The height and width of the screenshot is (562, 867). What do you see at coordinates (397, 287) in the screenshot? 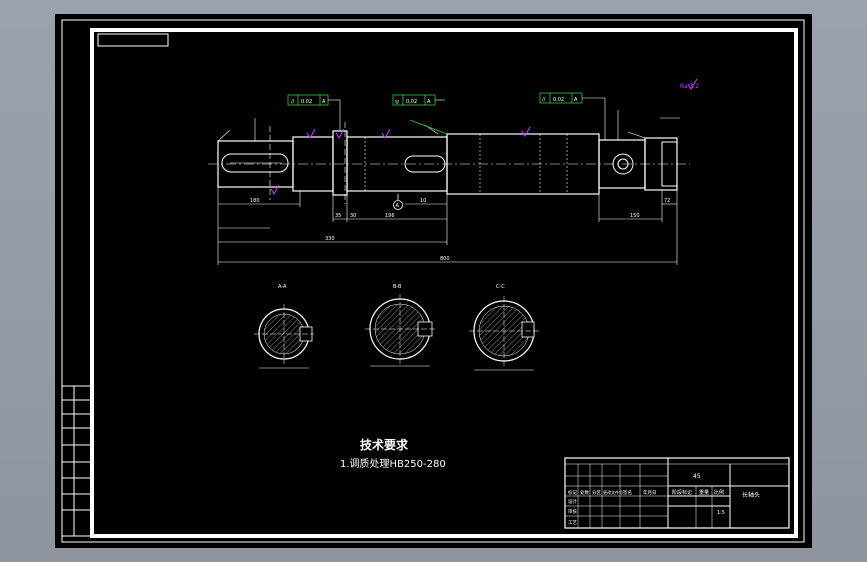
I see `svg-text: B-B` at bounding box center [397, 287].